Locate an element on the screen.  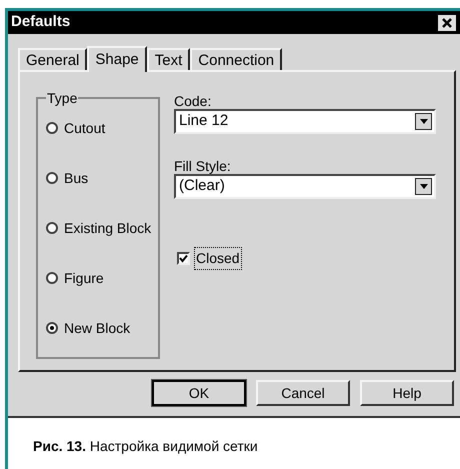
close-button is located at coordinates (447, 22).